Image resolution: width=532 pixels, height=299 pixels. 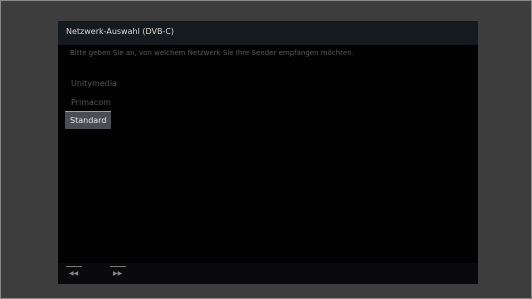 I want to click on network-option-primacom: Primacom, so click(x=91, y=102).